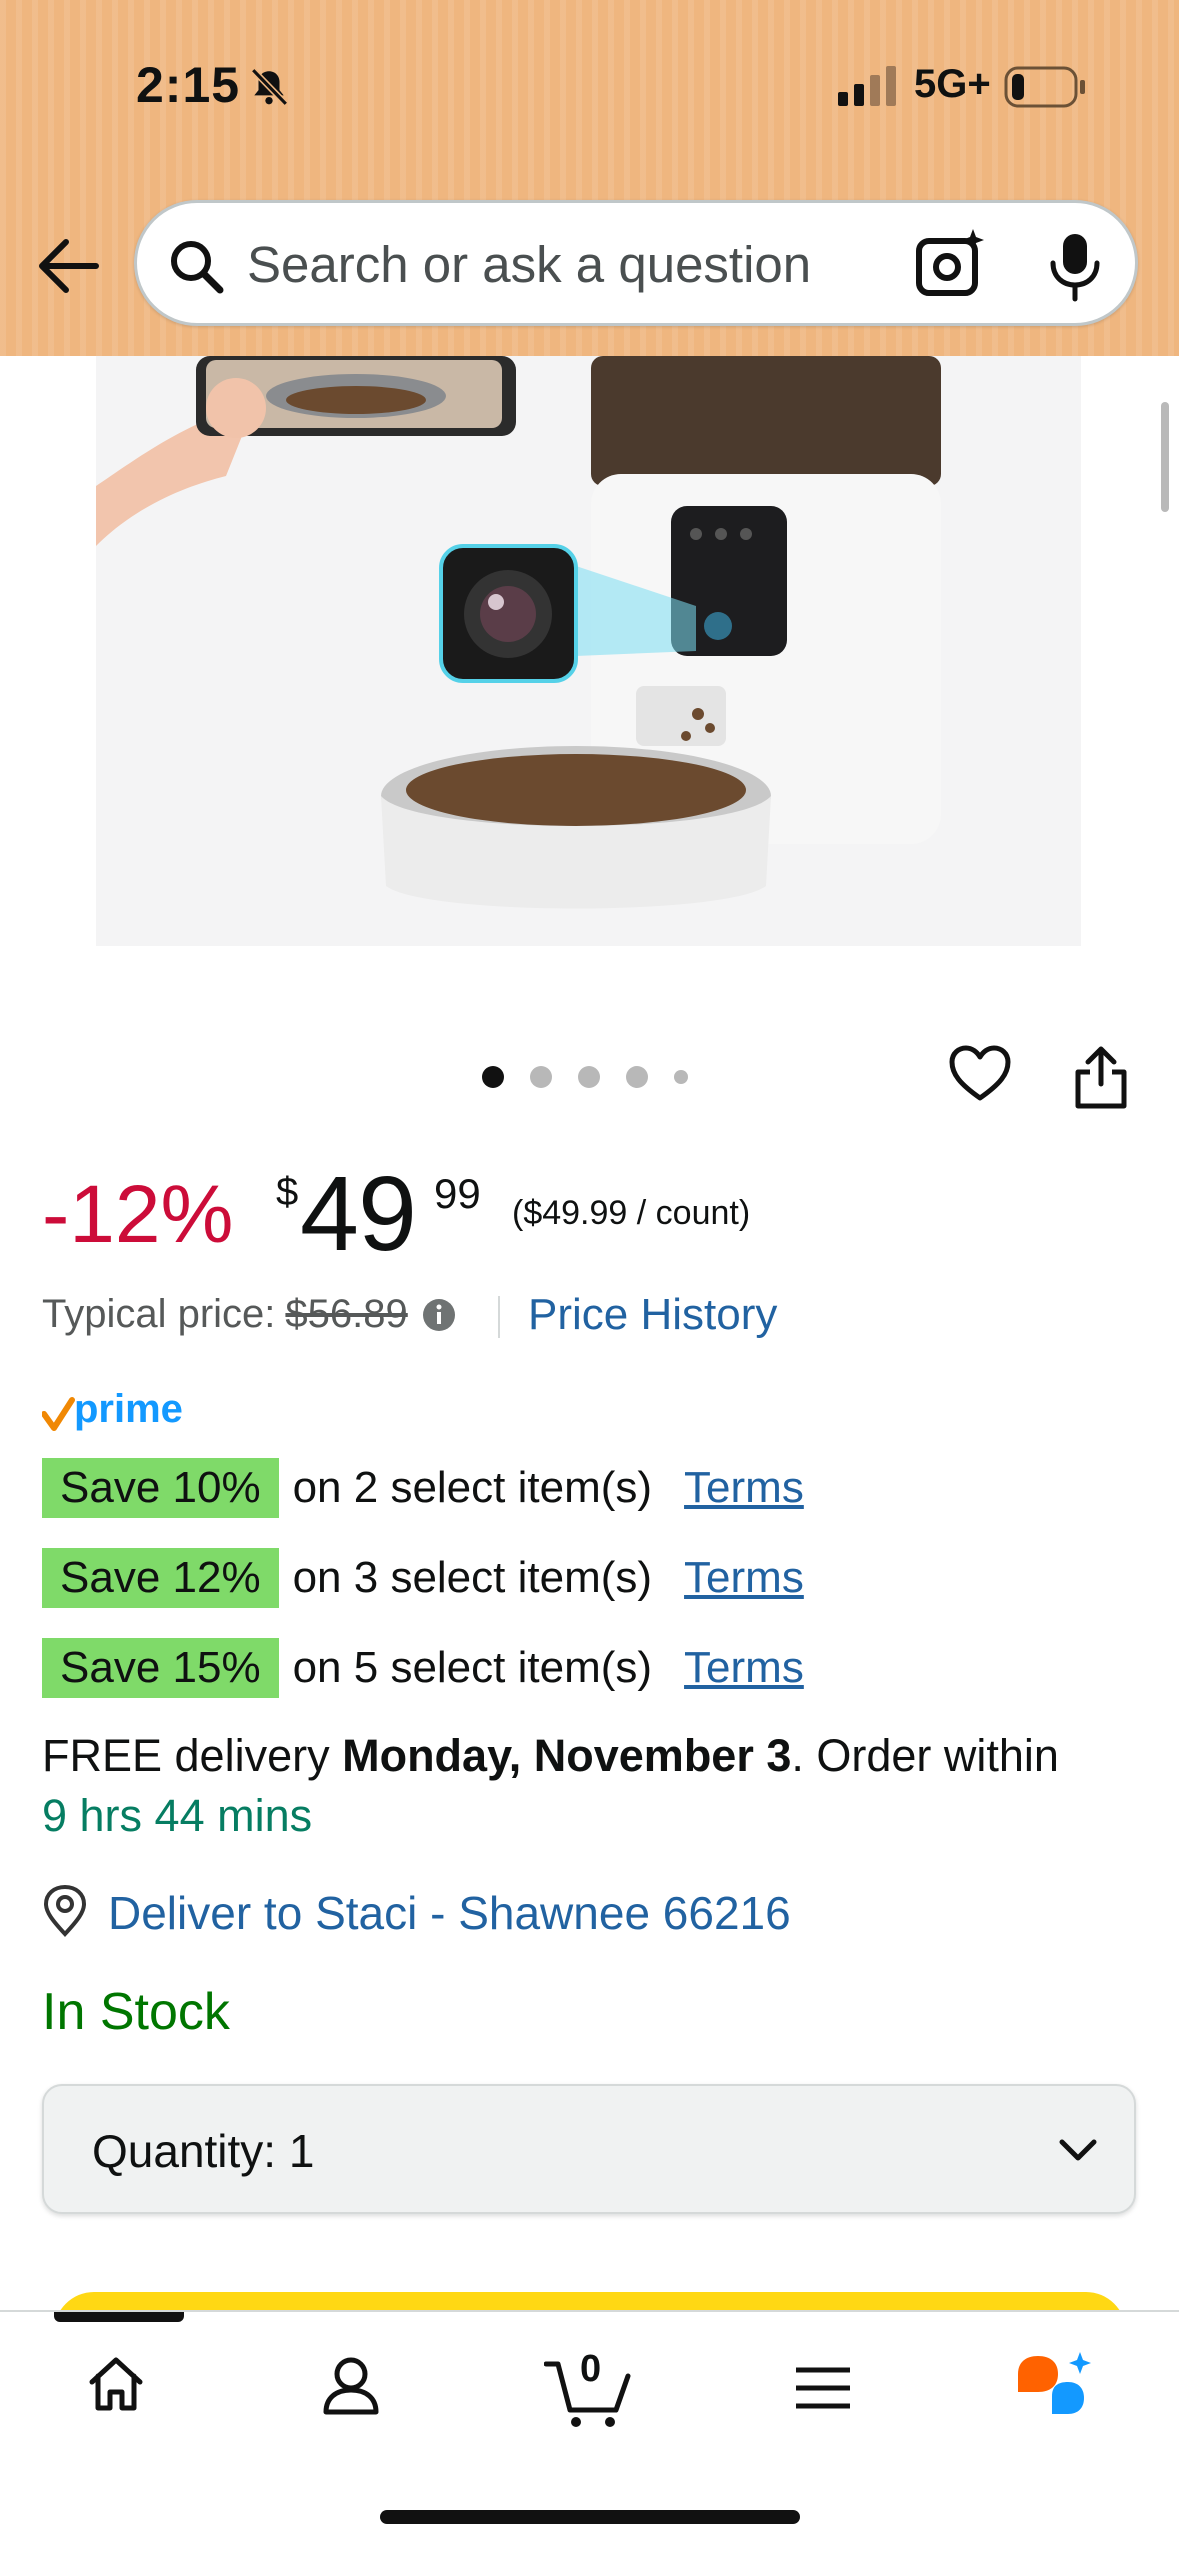 The width and height of the screenshot is (1179, 2558). Describe the element at coordinates (493, 1077) in the screenshot. I see `pager-dot-active` at that location.